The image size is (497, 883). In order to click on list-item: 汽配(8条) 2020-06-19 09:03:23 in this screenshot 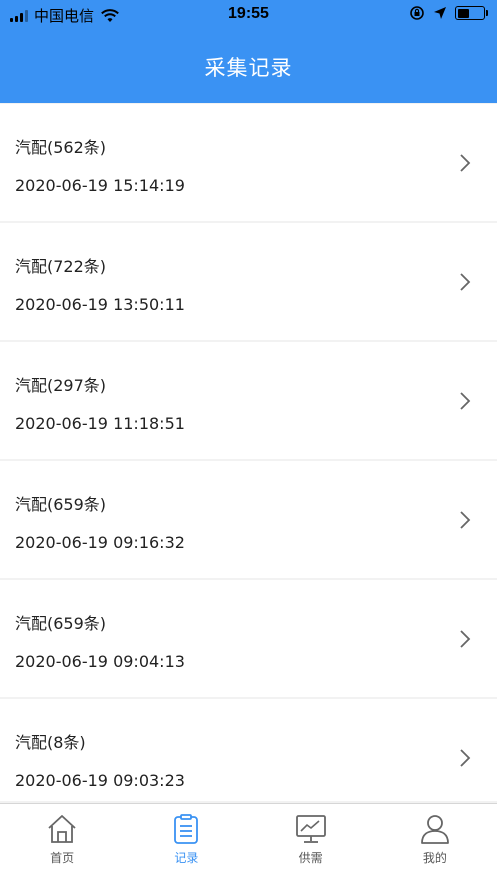, I will do `click(248, 750)`.